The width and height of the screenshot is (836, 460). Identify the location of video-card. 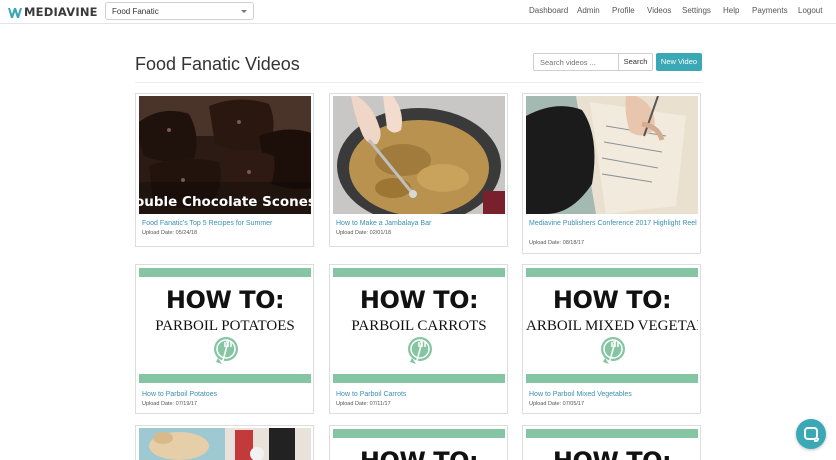
(224, 442).